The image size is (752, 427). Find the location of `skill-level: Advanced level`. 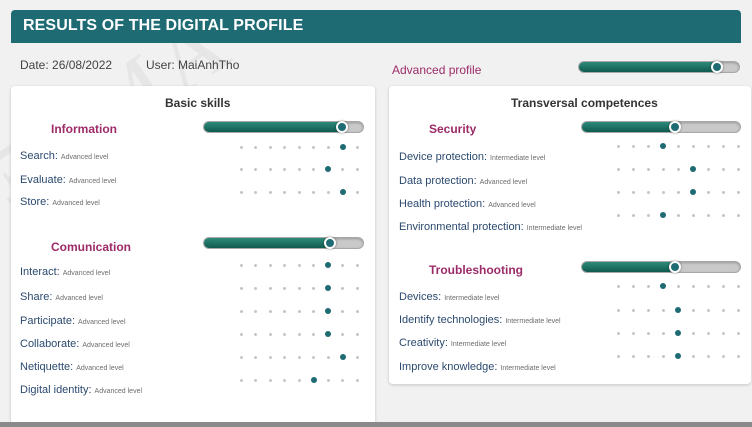

skill-level: Advanced level is located at coordinates (102, 322).